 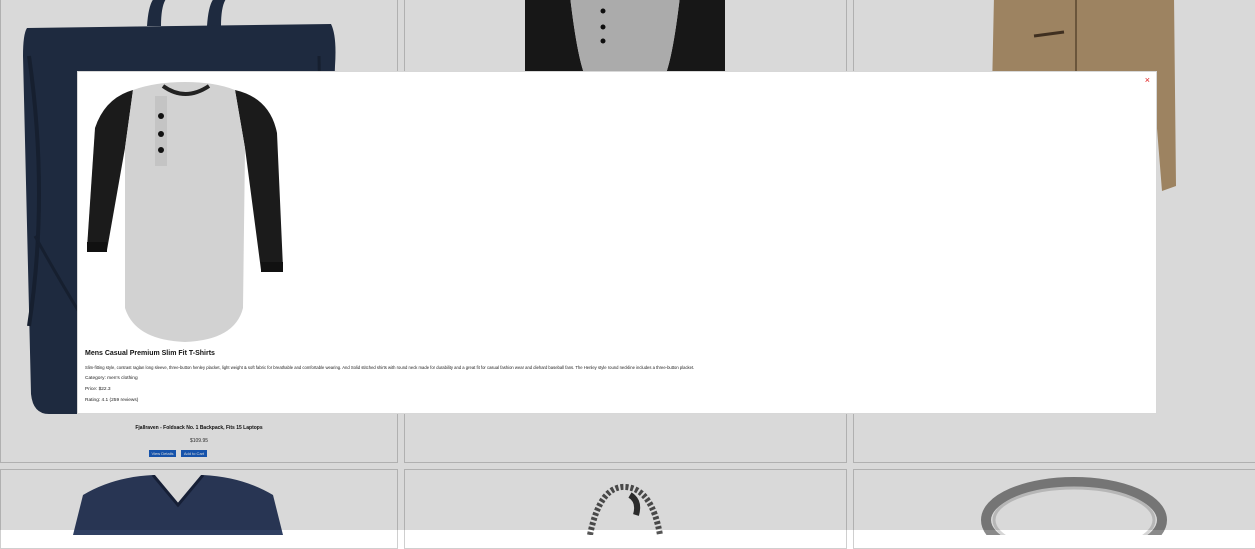 What do you see at coordinates (185, 212) in the screenshot?
I see `product-image` at bounding box center [185, 212].